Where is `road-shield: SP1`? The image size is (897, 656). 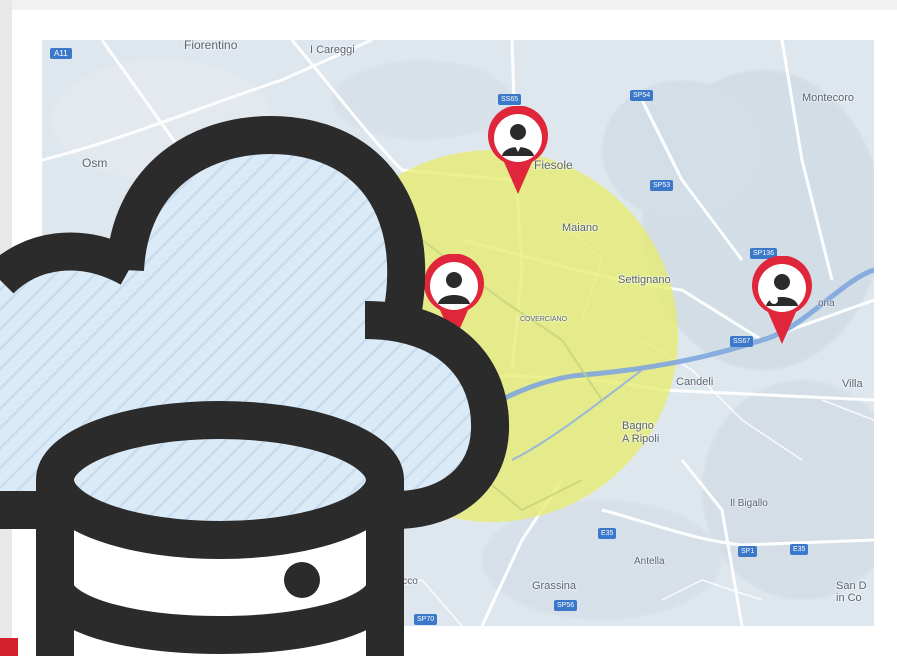
road-shield: SP1 is located at coordinates (748, 551).